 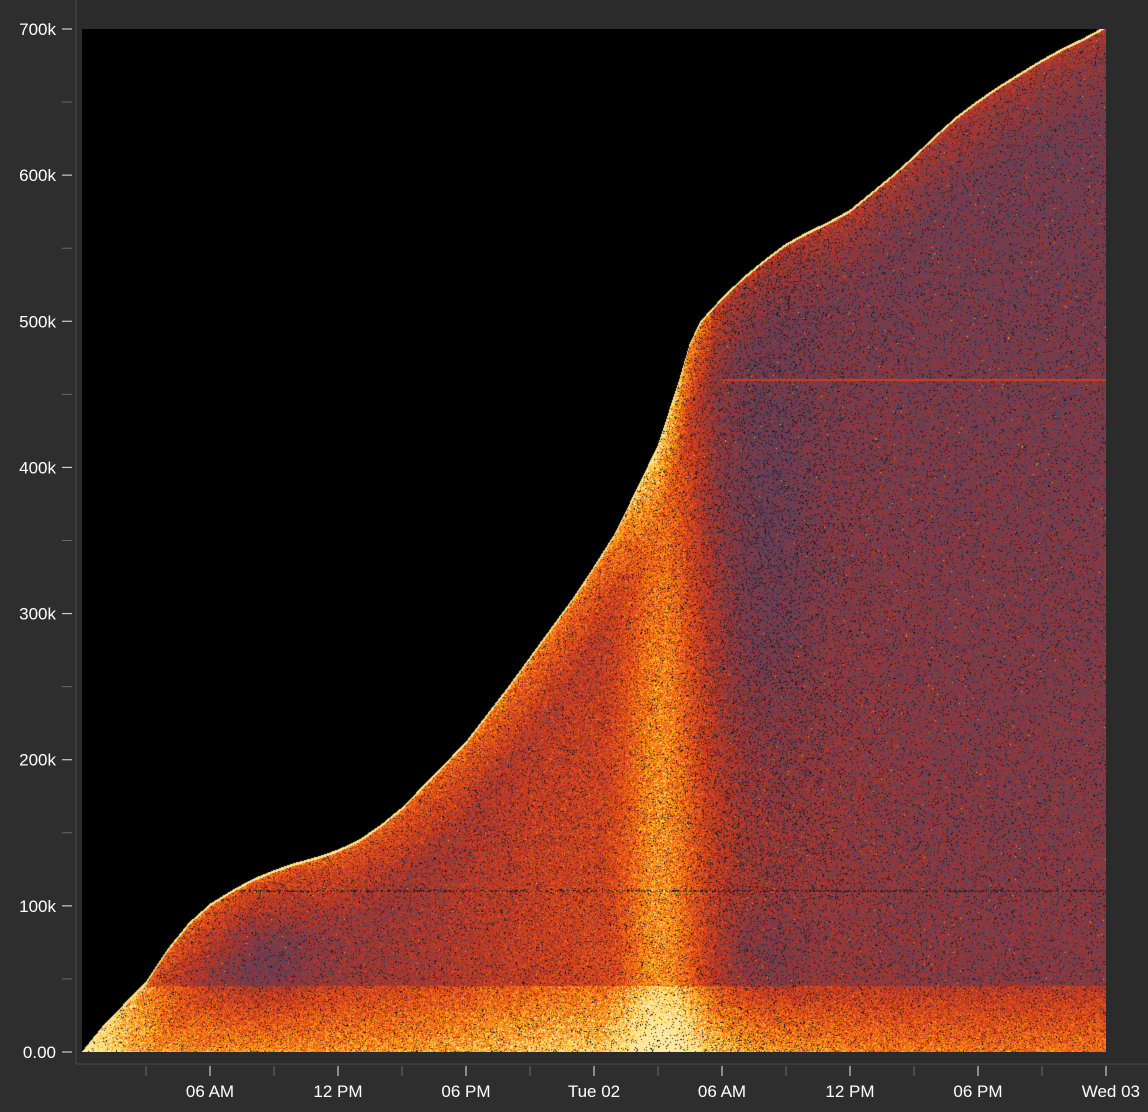 I want to click on y-tick-label: 200k, so click(x=37, y=760).